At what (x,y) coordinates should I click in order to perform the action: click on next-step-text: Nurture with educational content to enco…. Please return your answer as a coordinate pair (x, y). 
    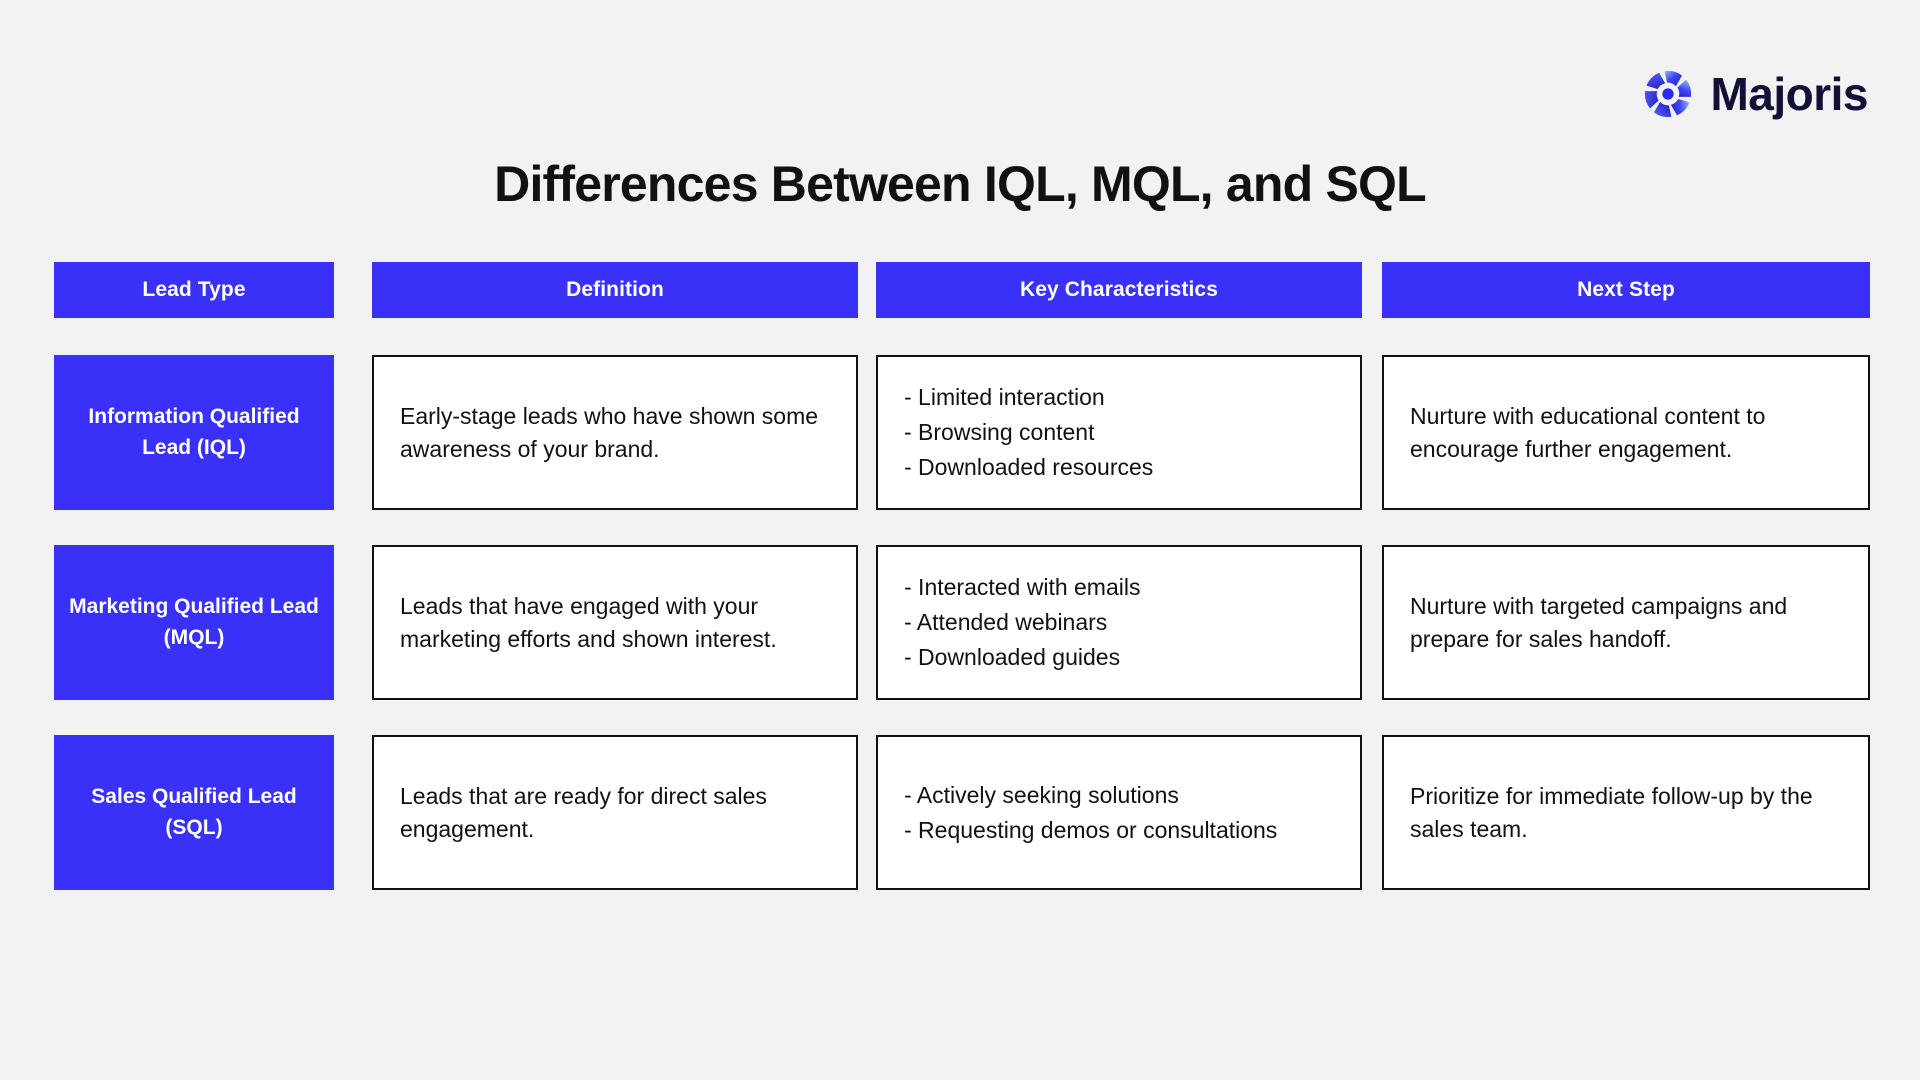
    Looking at the image, I should click on (1588, 432).